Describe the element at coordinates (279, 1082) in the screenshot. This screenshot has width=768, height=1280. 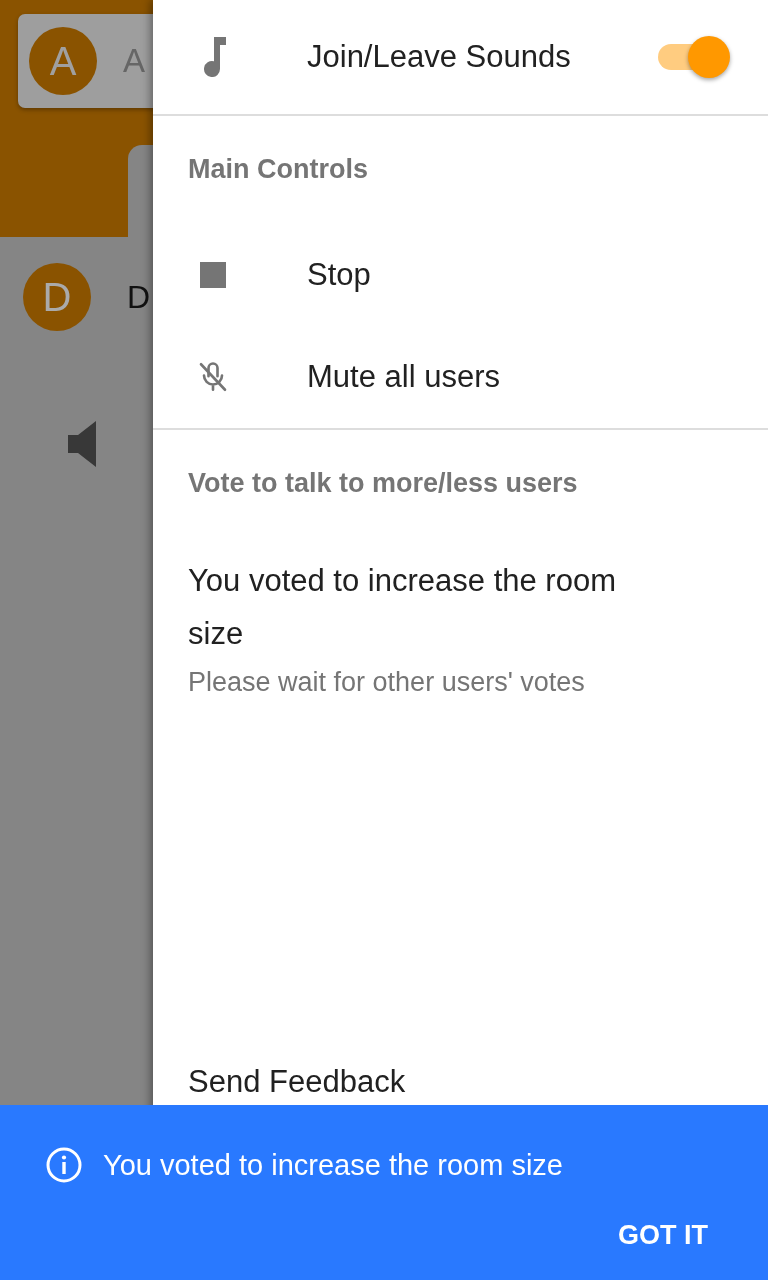
I see `feedback-link: Send Feedback` at that location.